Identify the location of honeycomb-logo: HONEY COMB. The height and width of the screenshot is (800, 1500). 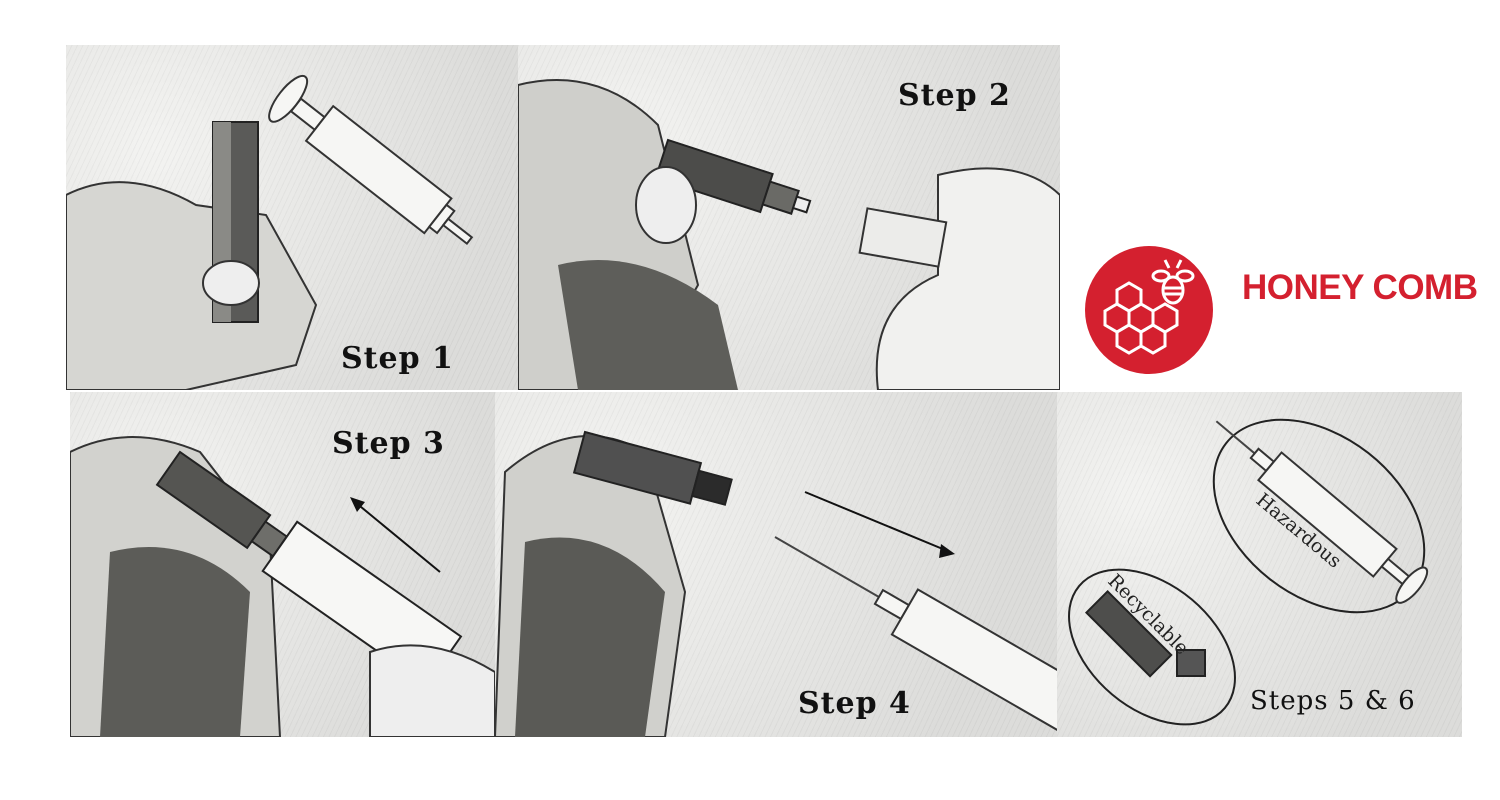
(1281, 311).